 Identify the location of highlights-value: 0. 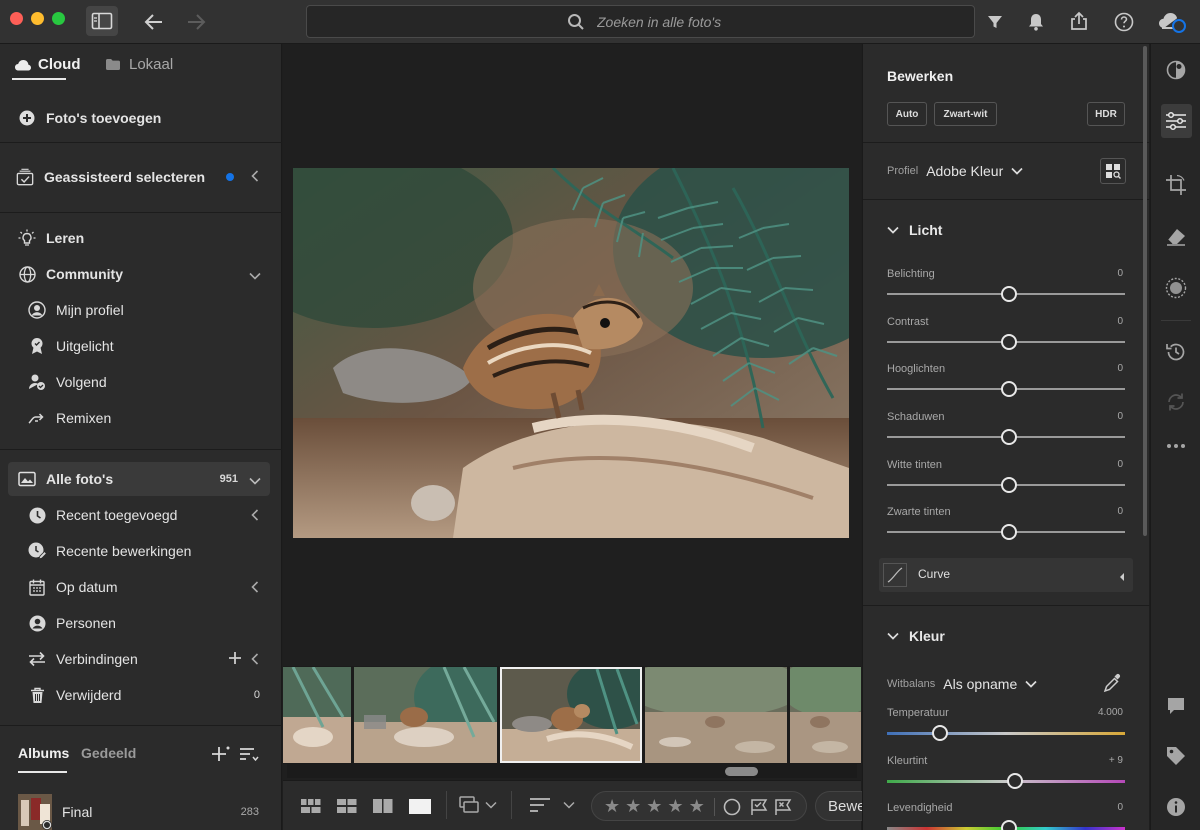
(1120, 368).